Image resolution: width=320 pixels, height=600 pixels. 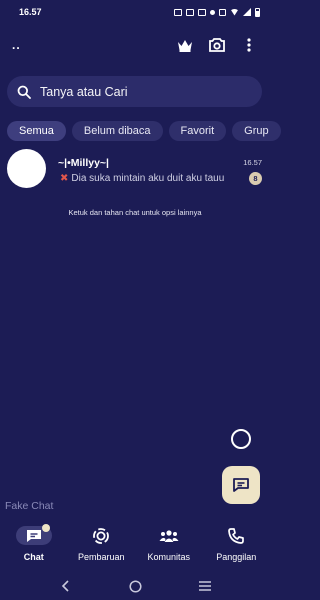 I want to click on app-header: .., so click(x=135, y=45).